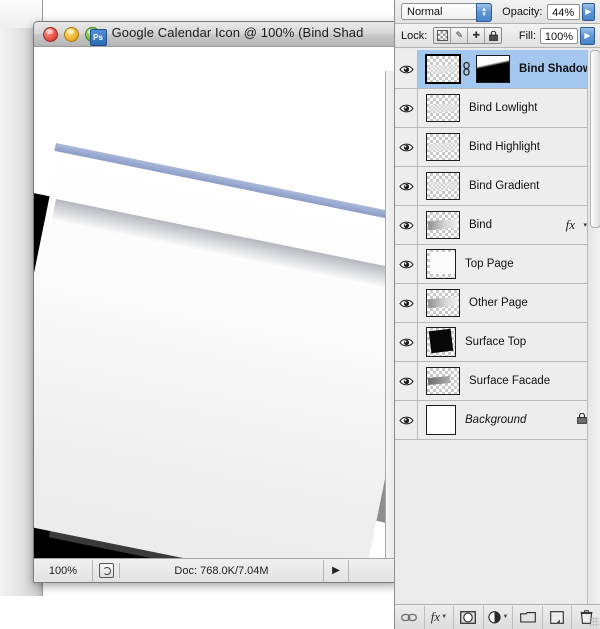  I want to click on layer-body: Bind Highlight, so click(509, 147).